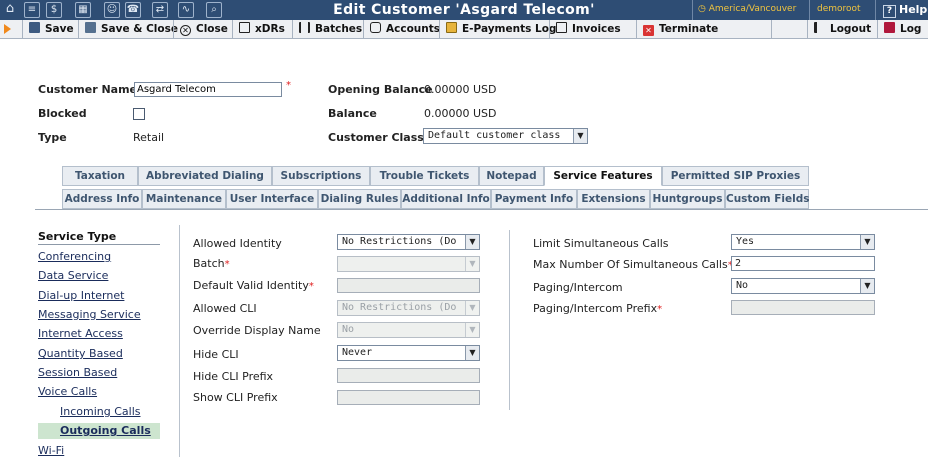  I want to click on tab-trouble-tickets: Trouble Tickets, so click(424, 176).